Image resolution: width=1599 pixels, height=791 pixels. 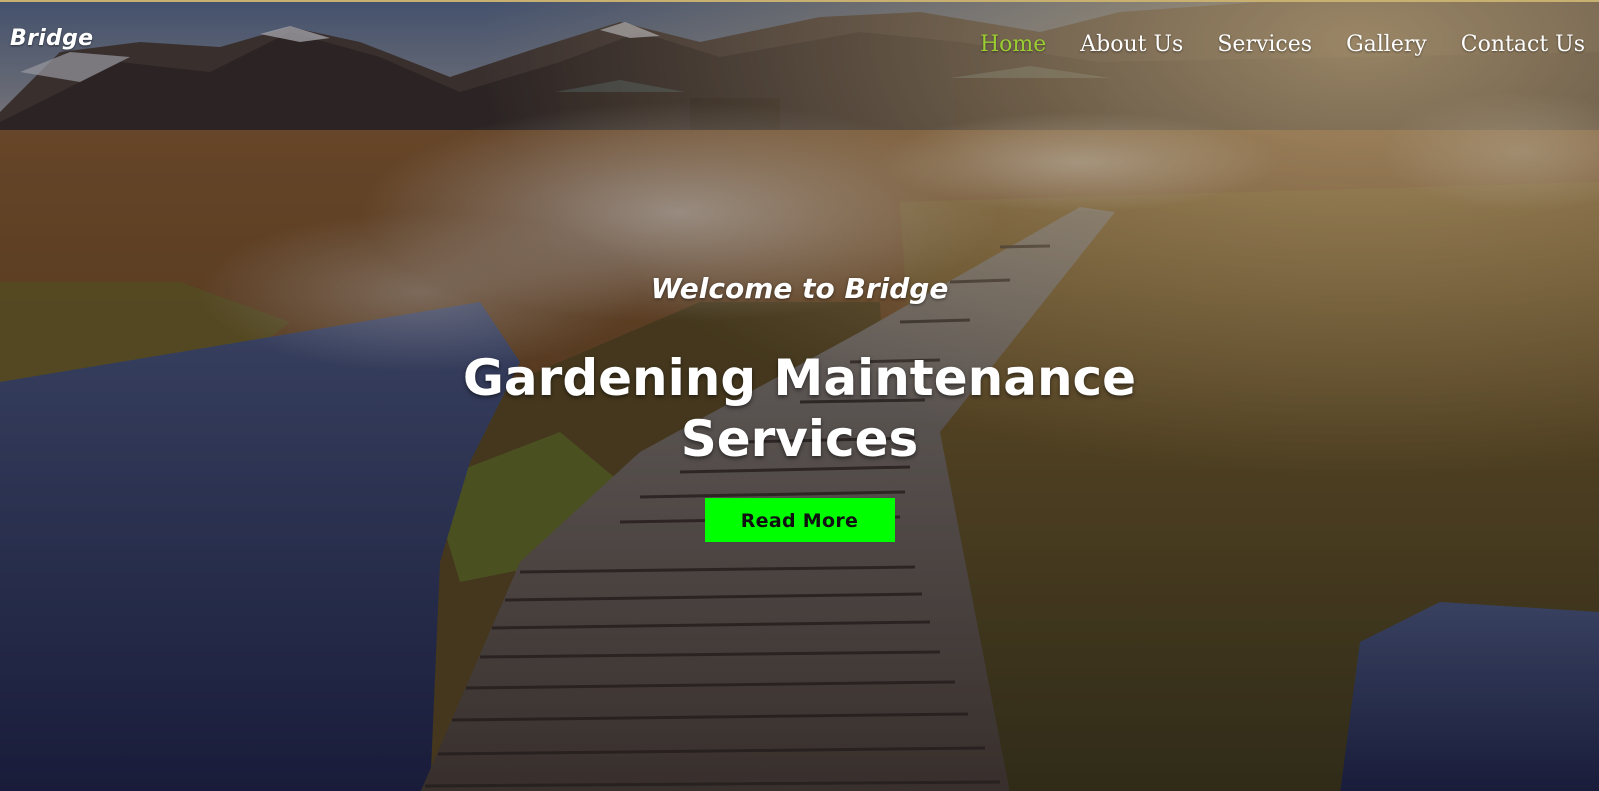 I want to click on read-more-button: Read More, so click(x=799, y=520).